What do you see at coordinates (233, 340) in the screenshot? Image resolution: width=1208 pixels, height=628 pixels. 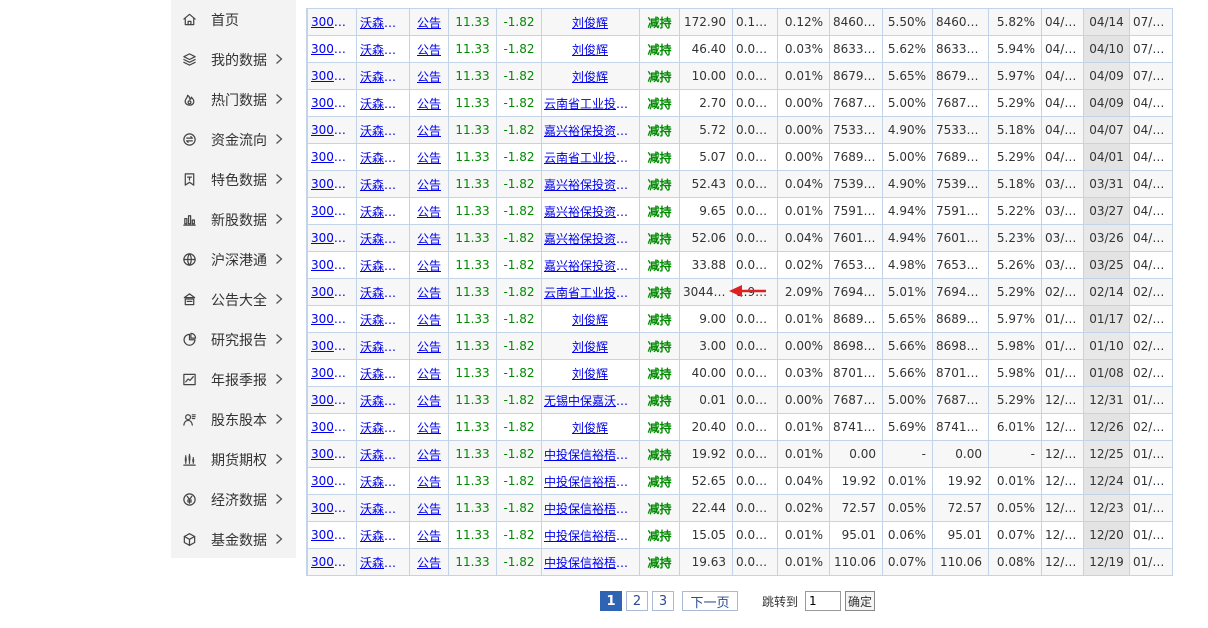 I see `sidebar-item-9: 研究报告` at bounding box center [233, 340].